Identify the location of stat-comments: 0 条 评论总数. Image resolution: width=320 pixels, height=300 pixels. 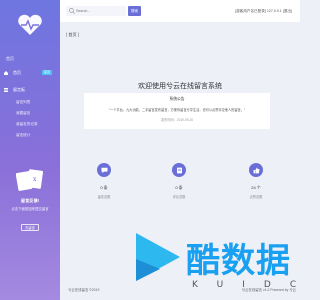
(179, 181).